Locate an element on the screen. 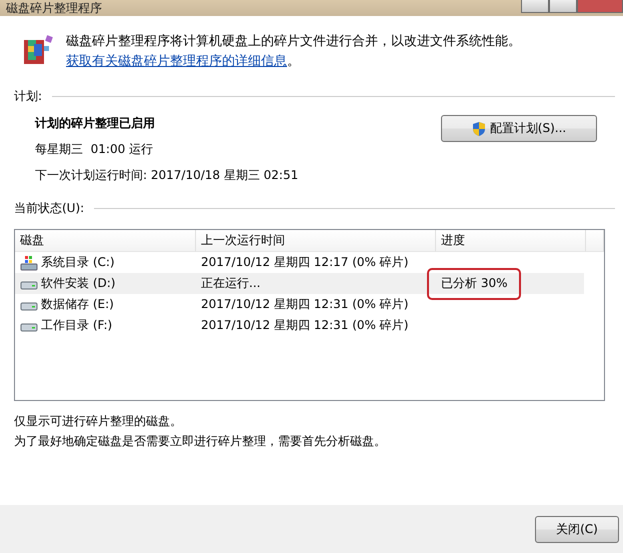  close-dialog-button: 关闭(C) is located at coordinates (577, 529).